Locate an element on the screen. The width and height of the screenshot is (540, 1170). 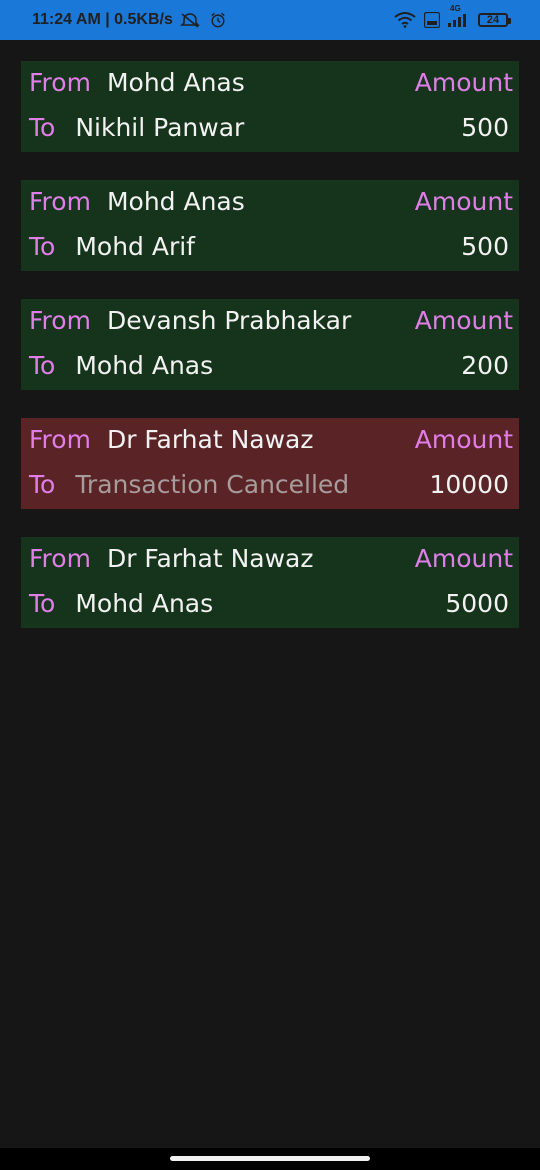
wifi-icon is located at coordinates (405, 20).